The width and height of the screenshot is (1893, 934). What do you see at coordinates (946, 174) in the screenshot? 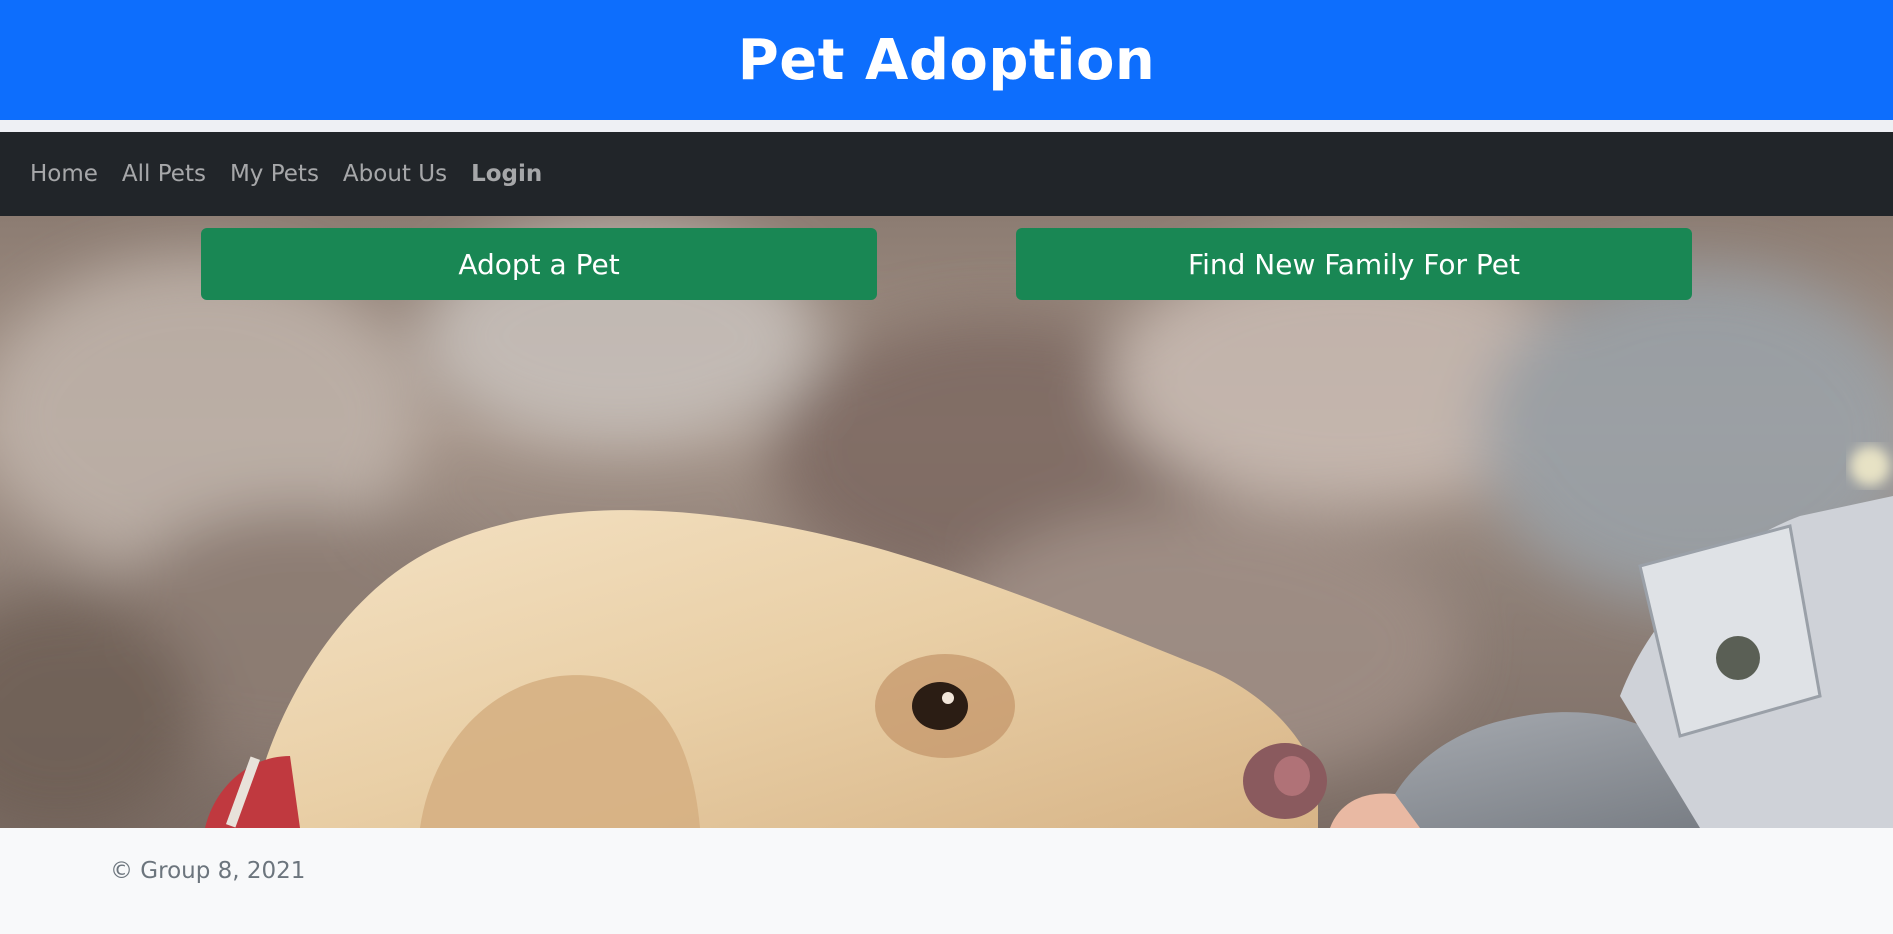
I see `main-navbar: Home All Pets My Pets About Us Login` at bounding box center [946, 174].